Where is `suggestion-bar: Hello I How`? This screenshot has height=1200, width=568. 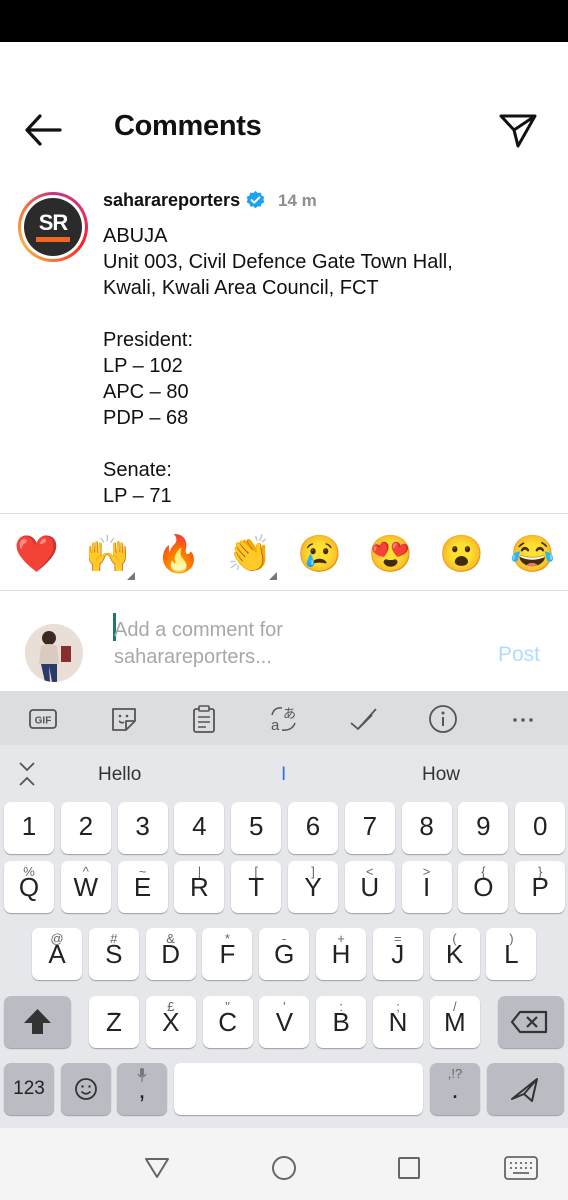
suggestion-bar: Hello I How is located at coordinates (284, 773).